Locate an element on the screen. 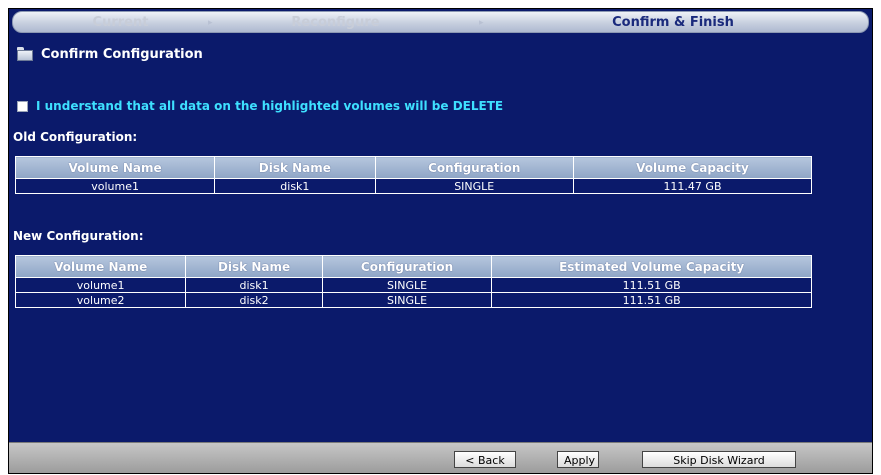 Image resolution: width=881 pixels, height=475 pixels. step-confirm-finish: Confirm & Finish is located at coordinates (673, 22).